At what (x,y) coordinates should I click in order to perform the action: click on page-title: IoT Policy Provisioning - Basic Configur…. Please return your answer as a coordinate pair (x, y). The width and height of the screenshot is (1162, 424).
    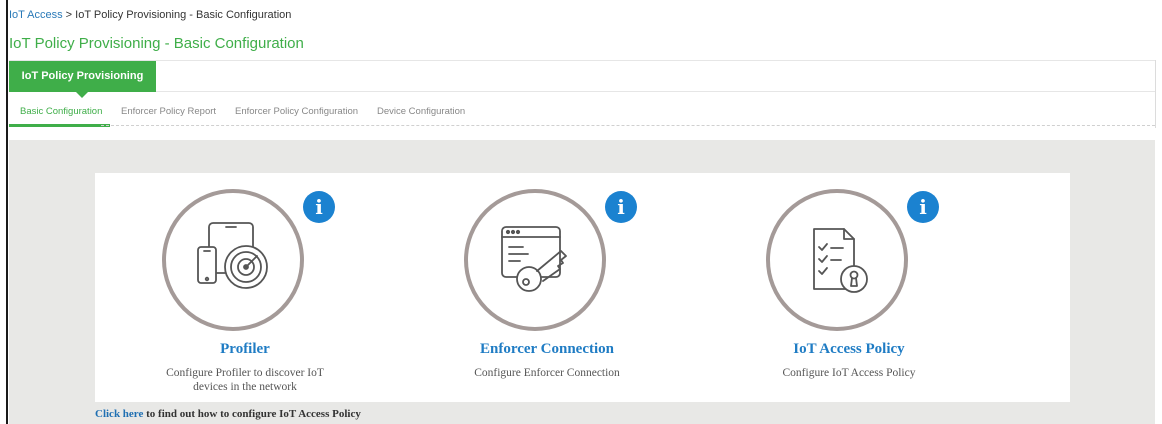
    Looking at the image, I should click on (156, 43).